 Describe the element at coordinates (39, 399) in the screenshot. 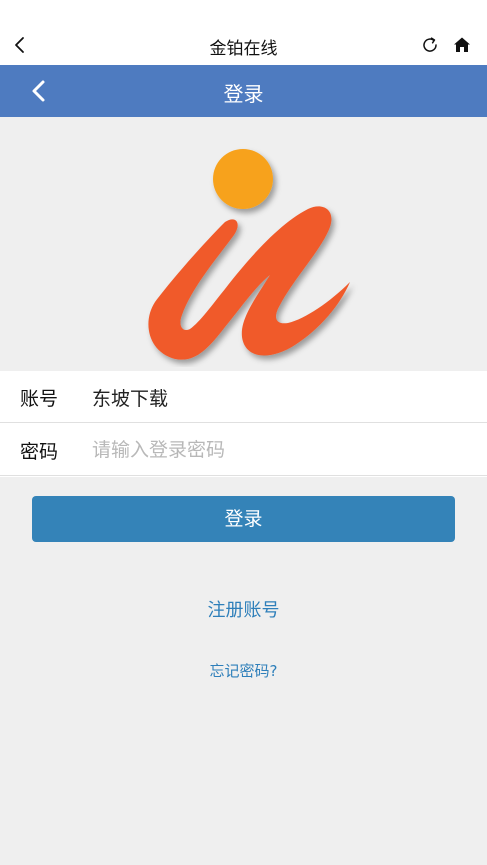

I see `account-label: 账号` at that location.